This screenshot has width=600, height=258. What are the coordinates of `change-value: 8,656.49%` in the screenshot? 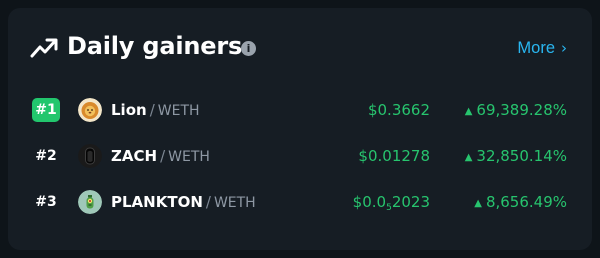 It's located at (526, 202).